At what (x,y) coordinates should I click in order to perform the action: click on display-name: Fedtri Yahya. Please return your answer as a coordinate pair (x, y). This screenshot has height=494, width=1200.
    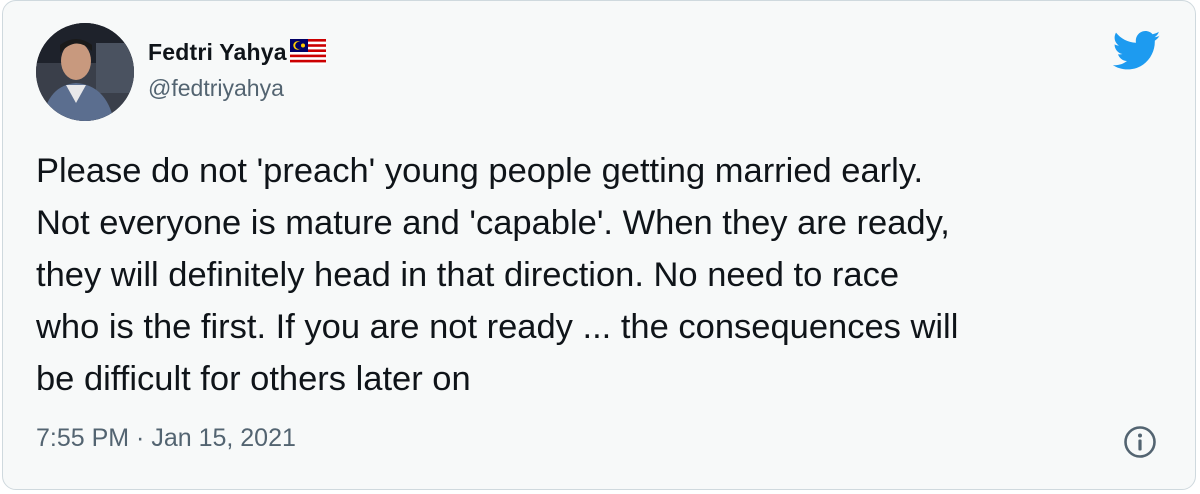
    Looking at the image, I should click on (217, 52).